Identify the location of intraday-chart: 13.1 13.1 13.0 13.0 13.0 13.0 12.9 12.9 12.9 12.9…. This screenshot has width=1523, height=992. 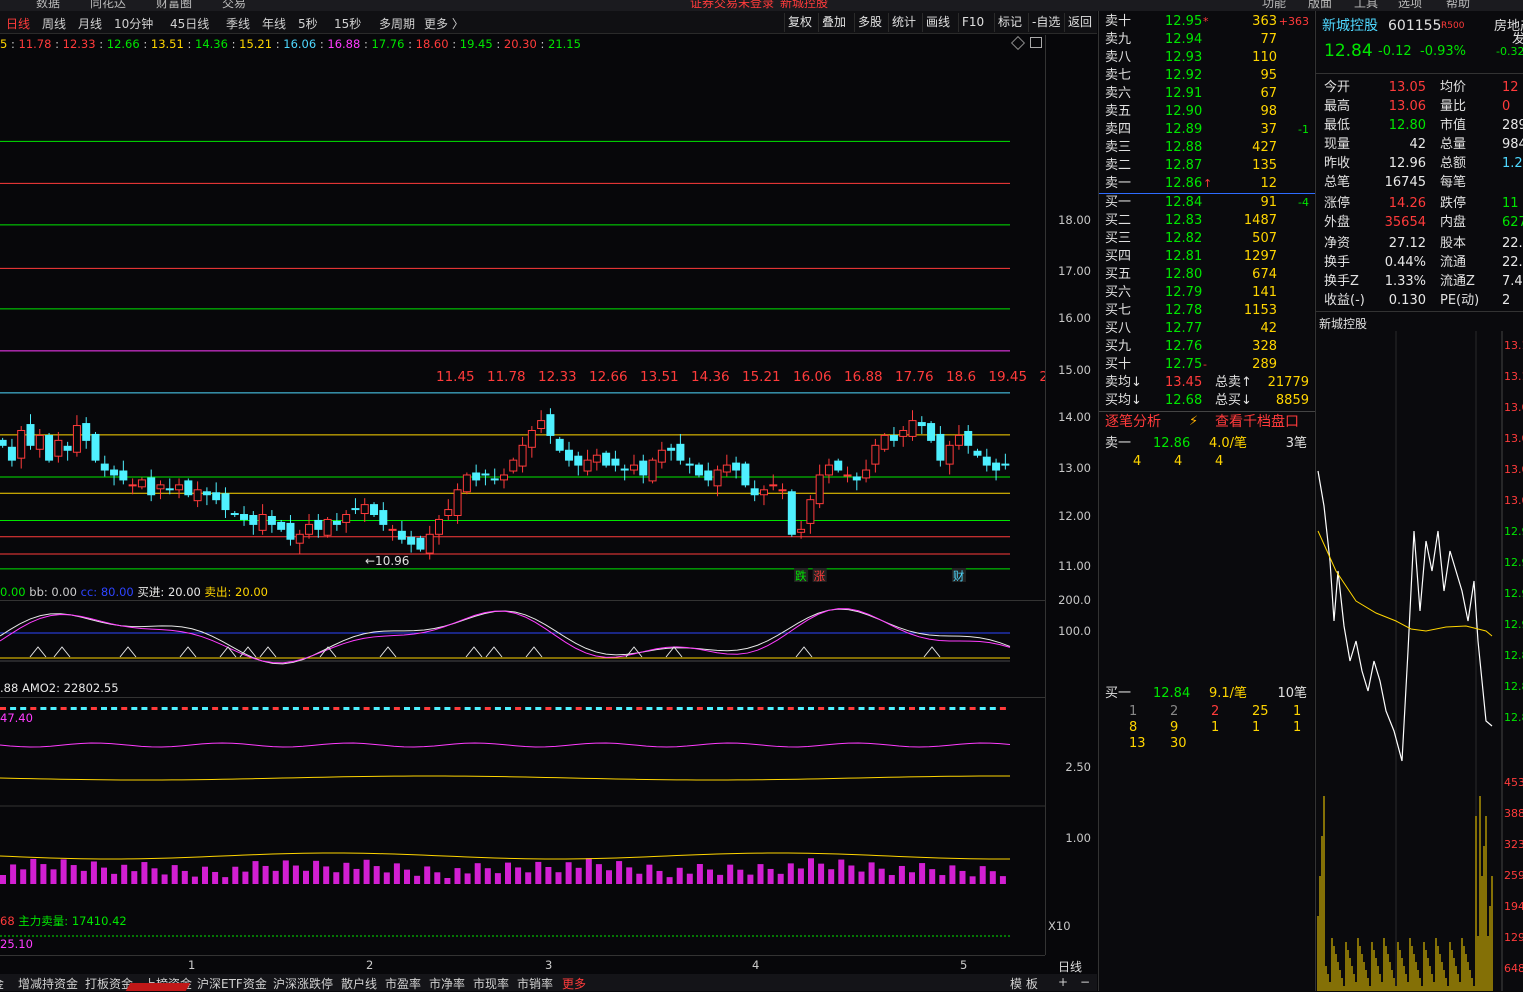
(1419, 661).